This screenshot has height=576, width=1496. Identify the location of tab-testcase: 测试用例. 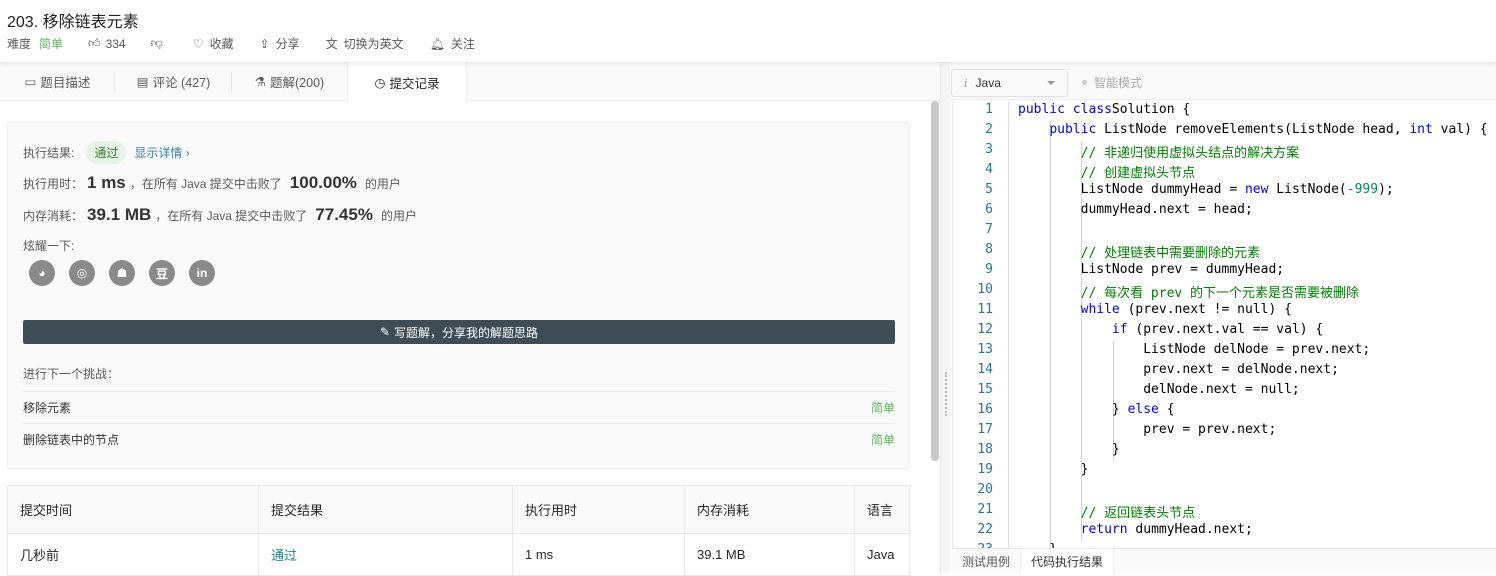
(986, 561).